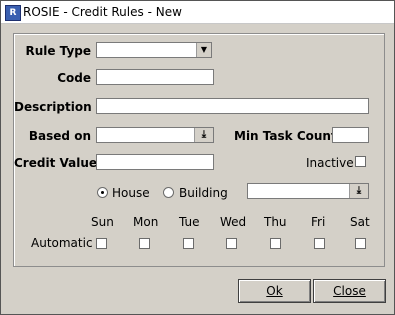 The height and width of the screenshot is (315, 395). Describe the element at coordinates (285, 136) in the screenshot. I see `min-task-count-label: Min Task Count` at that location.